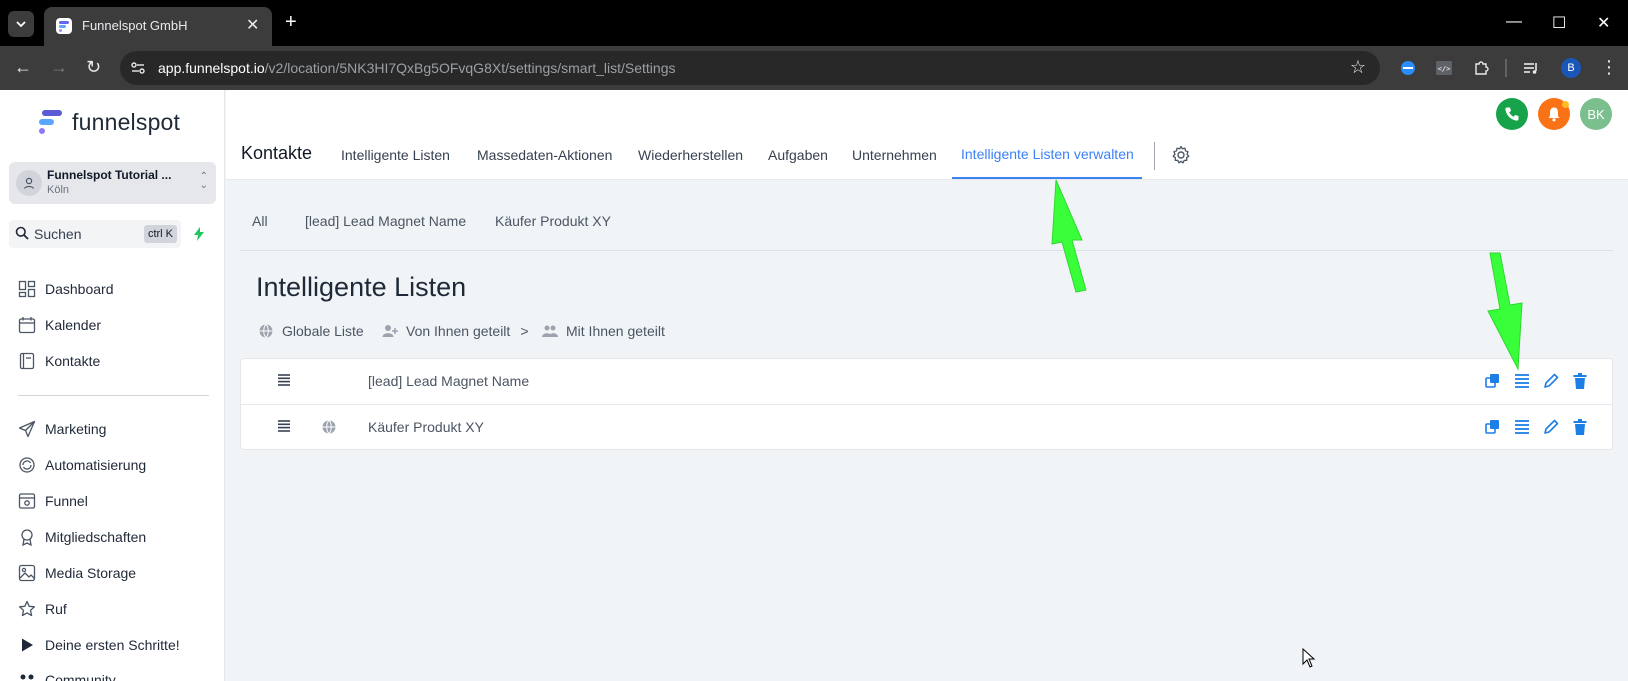  What do you see at coordinates (77, 573) in the screenshot?
I see `sidebar-item-media-storage: Media Storage` at bounding box center [77, 573].